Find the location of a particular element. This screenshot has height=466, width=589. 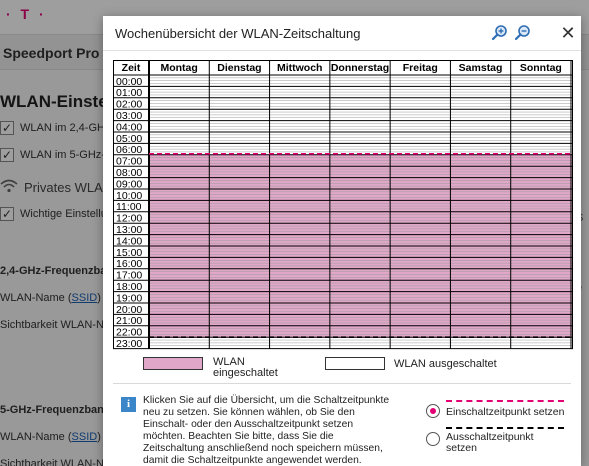

hour-label: 11:00 is located at coordinates (129, 207).